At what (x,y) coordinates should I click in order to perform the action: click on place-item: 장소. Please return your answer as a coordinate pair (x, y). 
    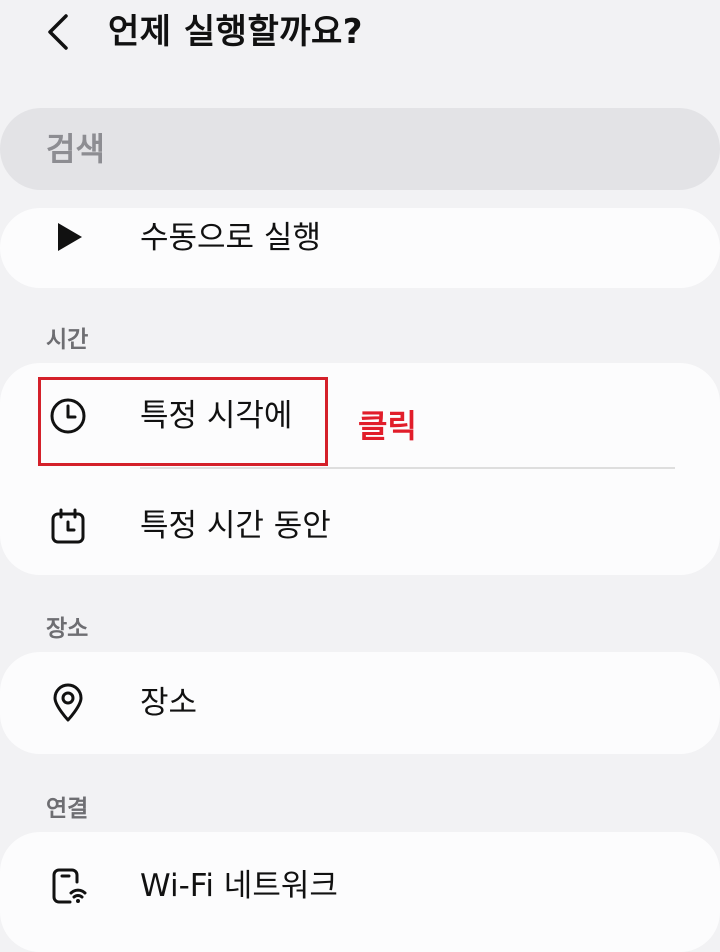
    Looking at the image, I should click on (360, 703).